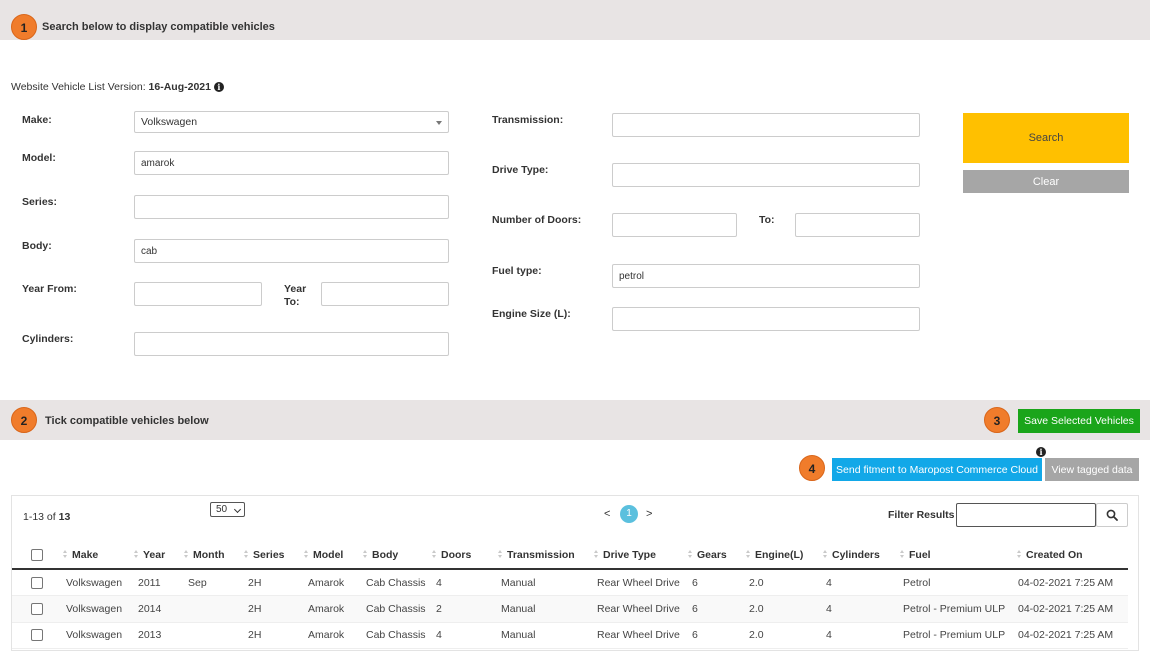 This screenshot has height=651, width=1150. Describe the element at coordinates (37, 246) in the screenshot. I see `body-label: Body:` at that location.